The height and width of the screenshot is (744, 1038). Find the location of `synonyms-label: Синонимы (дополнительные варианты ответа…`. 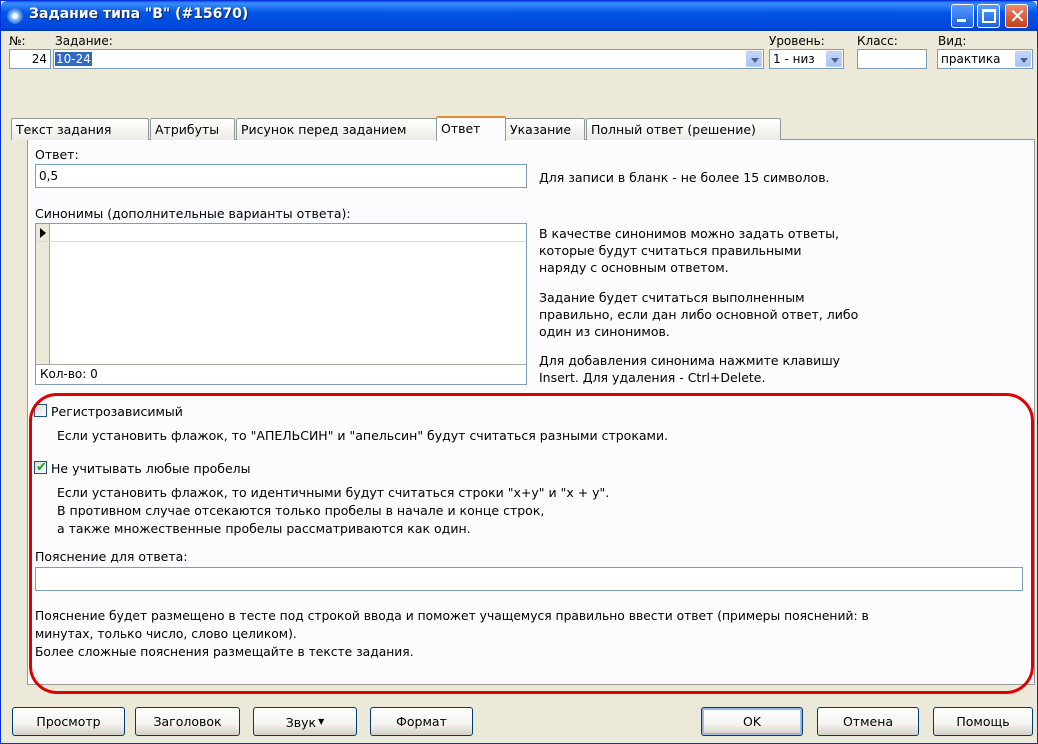

synonyms-label: Синонимы (дополнительные варианты ответа… is located at coordinates (193, 213).